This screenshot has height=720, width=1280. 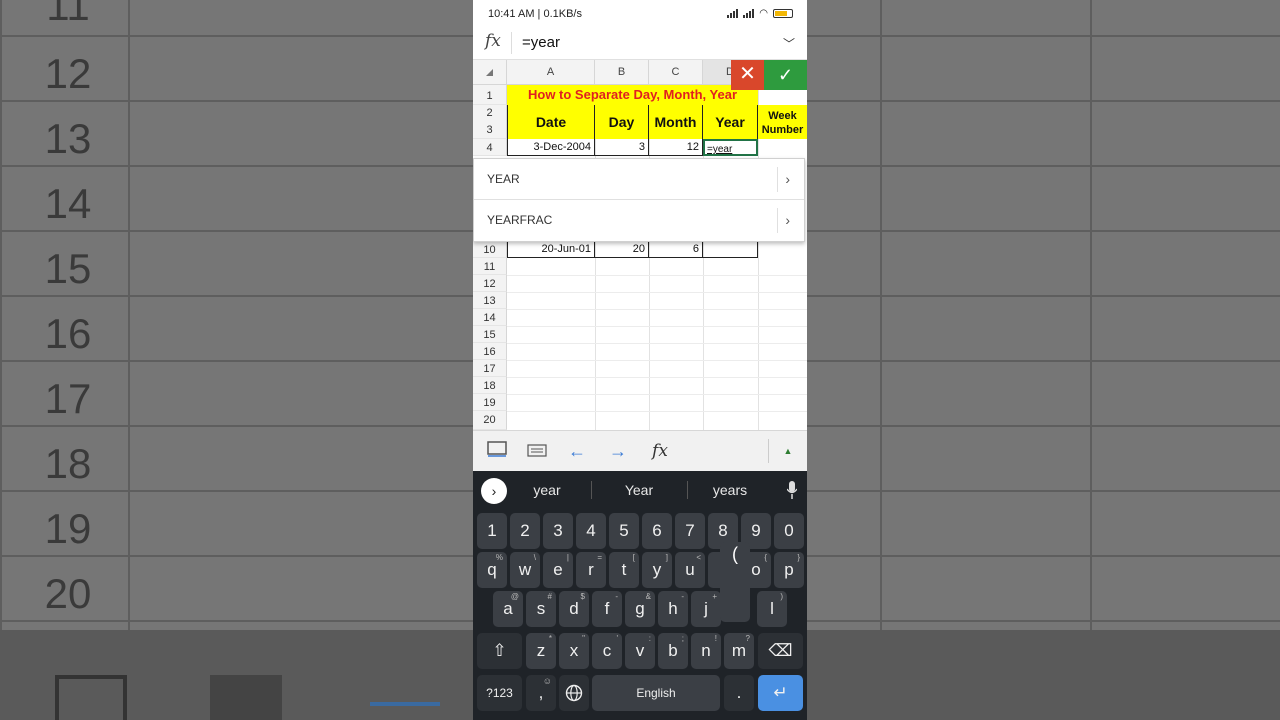 I want to click on header-cell-week-number: Week Number, so click(x=782, y=122).